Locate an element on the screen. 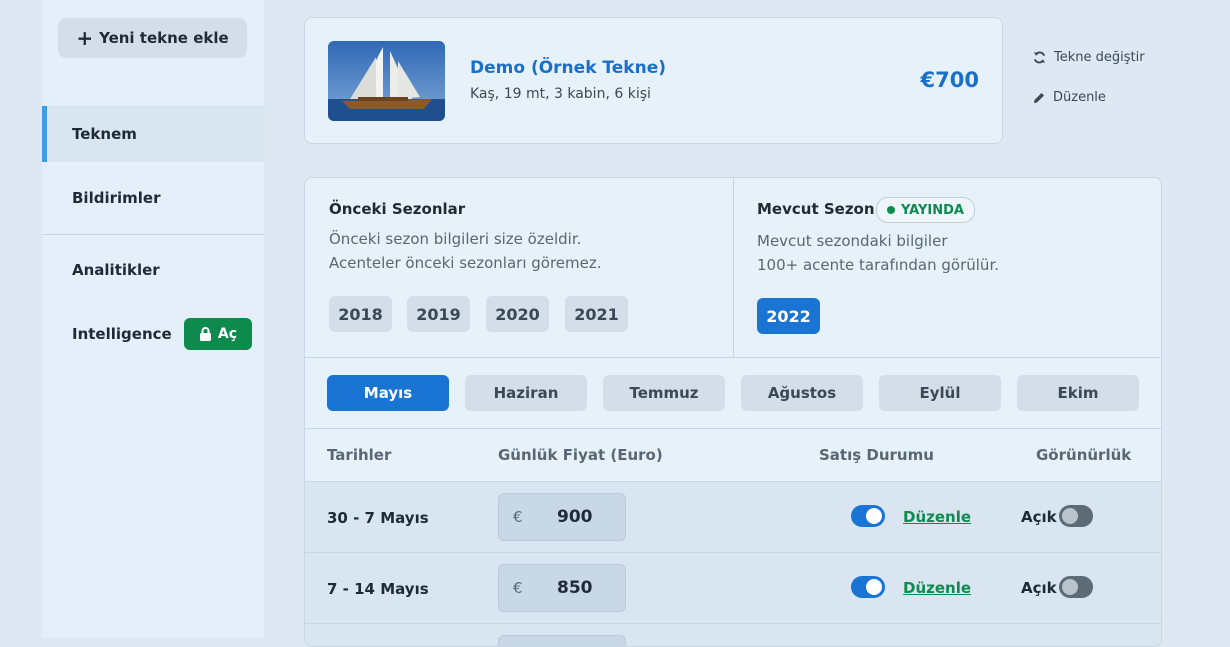 The image size is (1230, 647). live-dot-icon is located at coordinates (891, 210).